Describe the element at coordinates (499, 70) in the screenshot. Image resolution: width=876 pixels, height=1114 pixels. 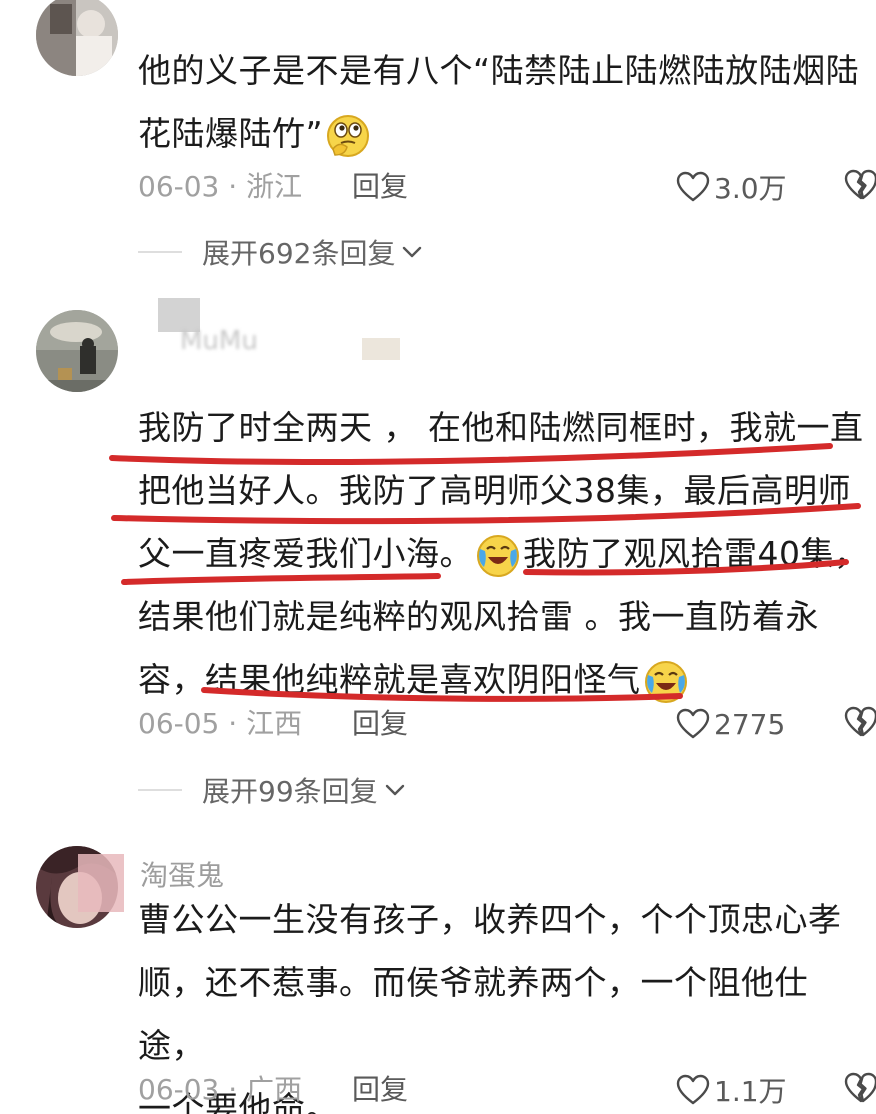
I see `comment-line: 他的义子是不是有八个“陆禁陆止陆燃陆放陆烟陆` at that location.